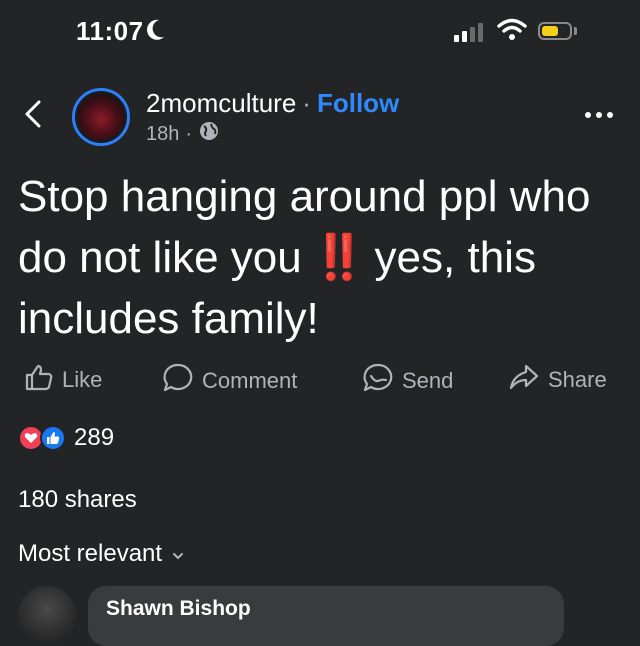 The image size is (640, 646). Describe the element at coordinates (512, 31) in the screenshot. I see `wifi-icon` at that location.